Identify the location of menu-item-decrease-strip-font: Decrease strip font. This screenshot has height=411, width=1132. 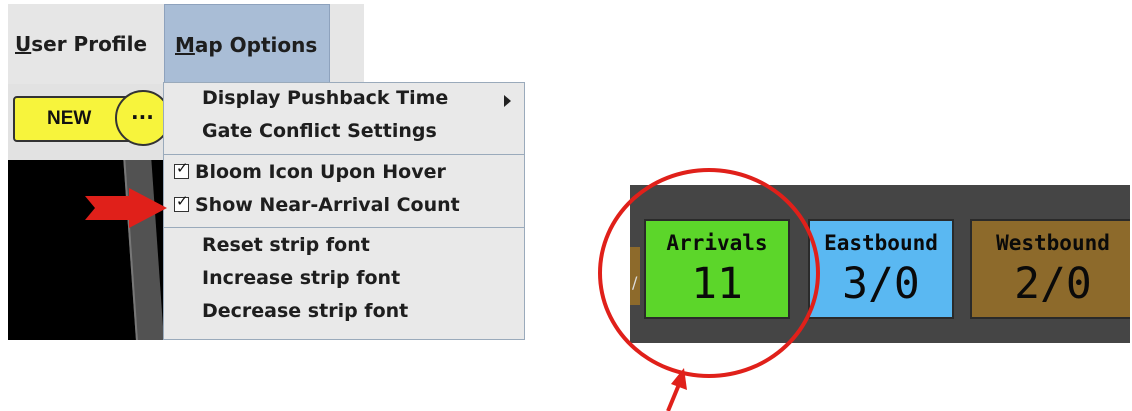
(305, 311).